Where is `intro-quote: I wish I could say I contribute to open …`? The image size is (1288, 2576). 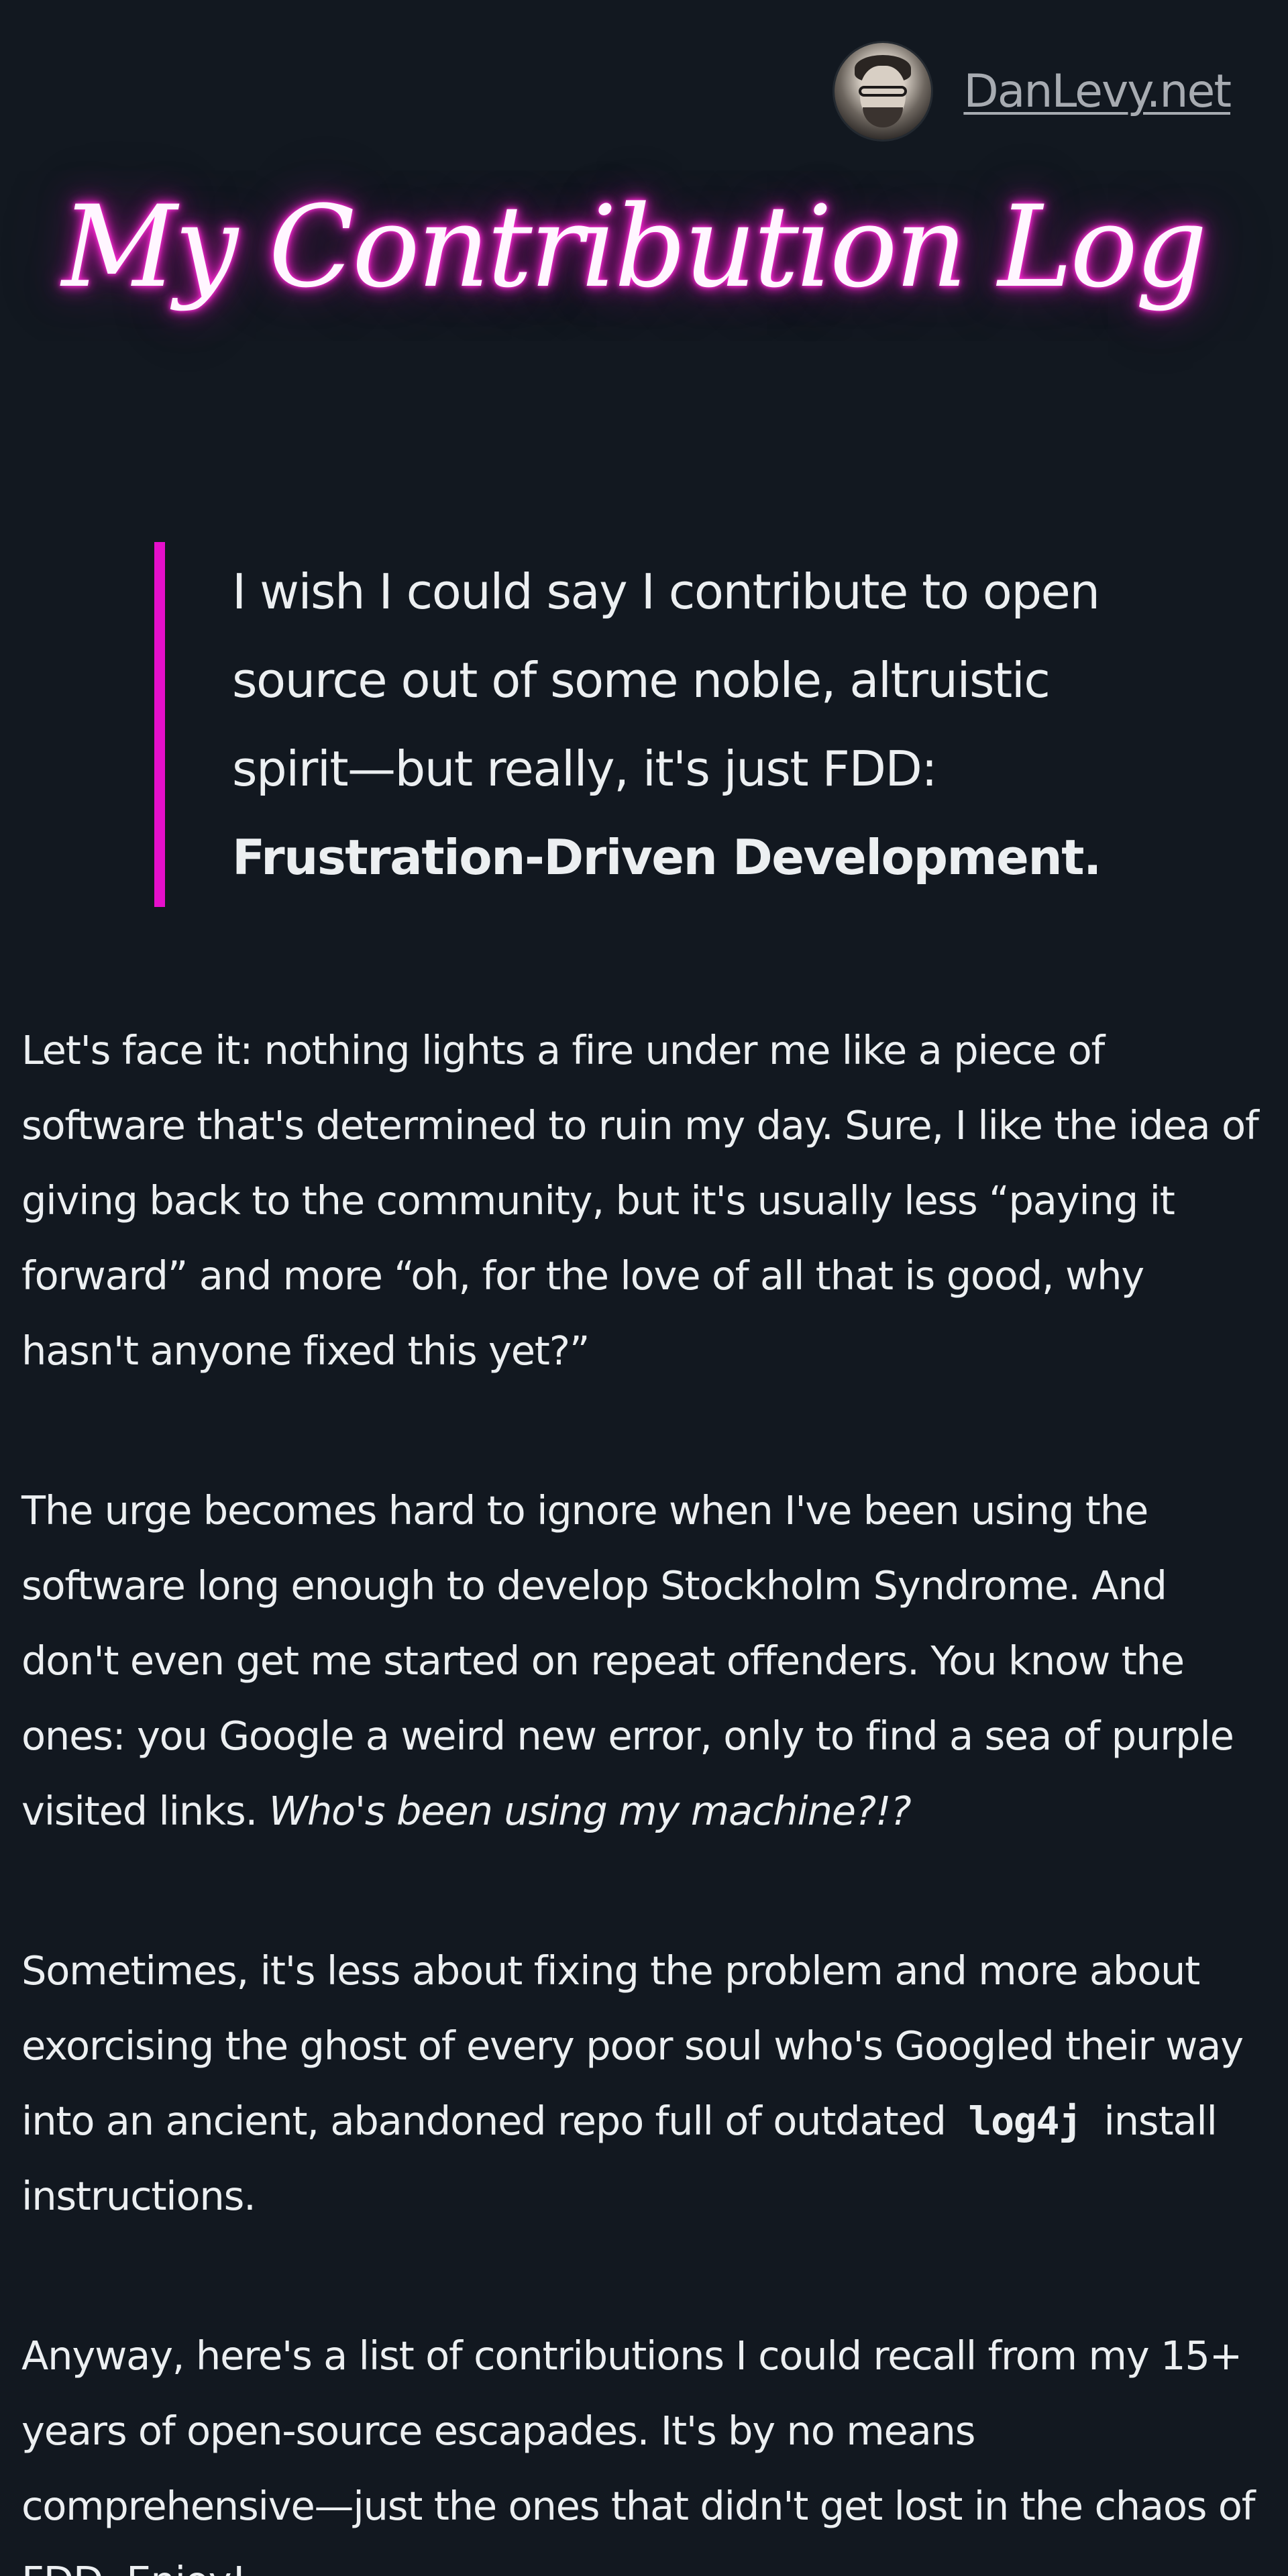
intro-quote: I wish I could say I contribute to open … is located at coordinates (657, 724).